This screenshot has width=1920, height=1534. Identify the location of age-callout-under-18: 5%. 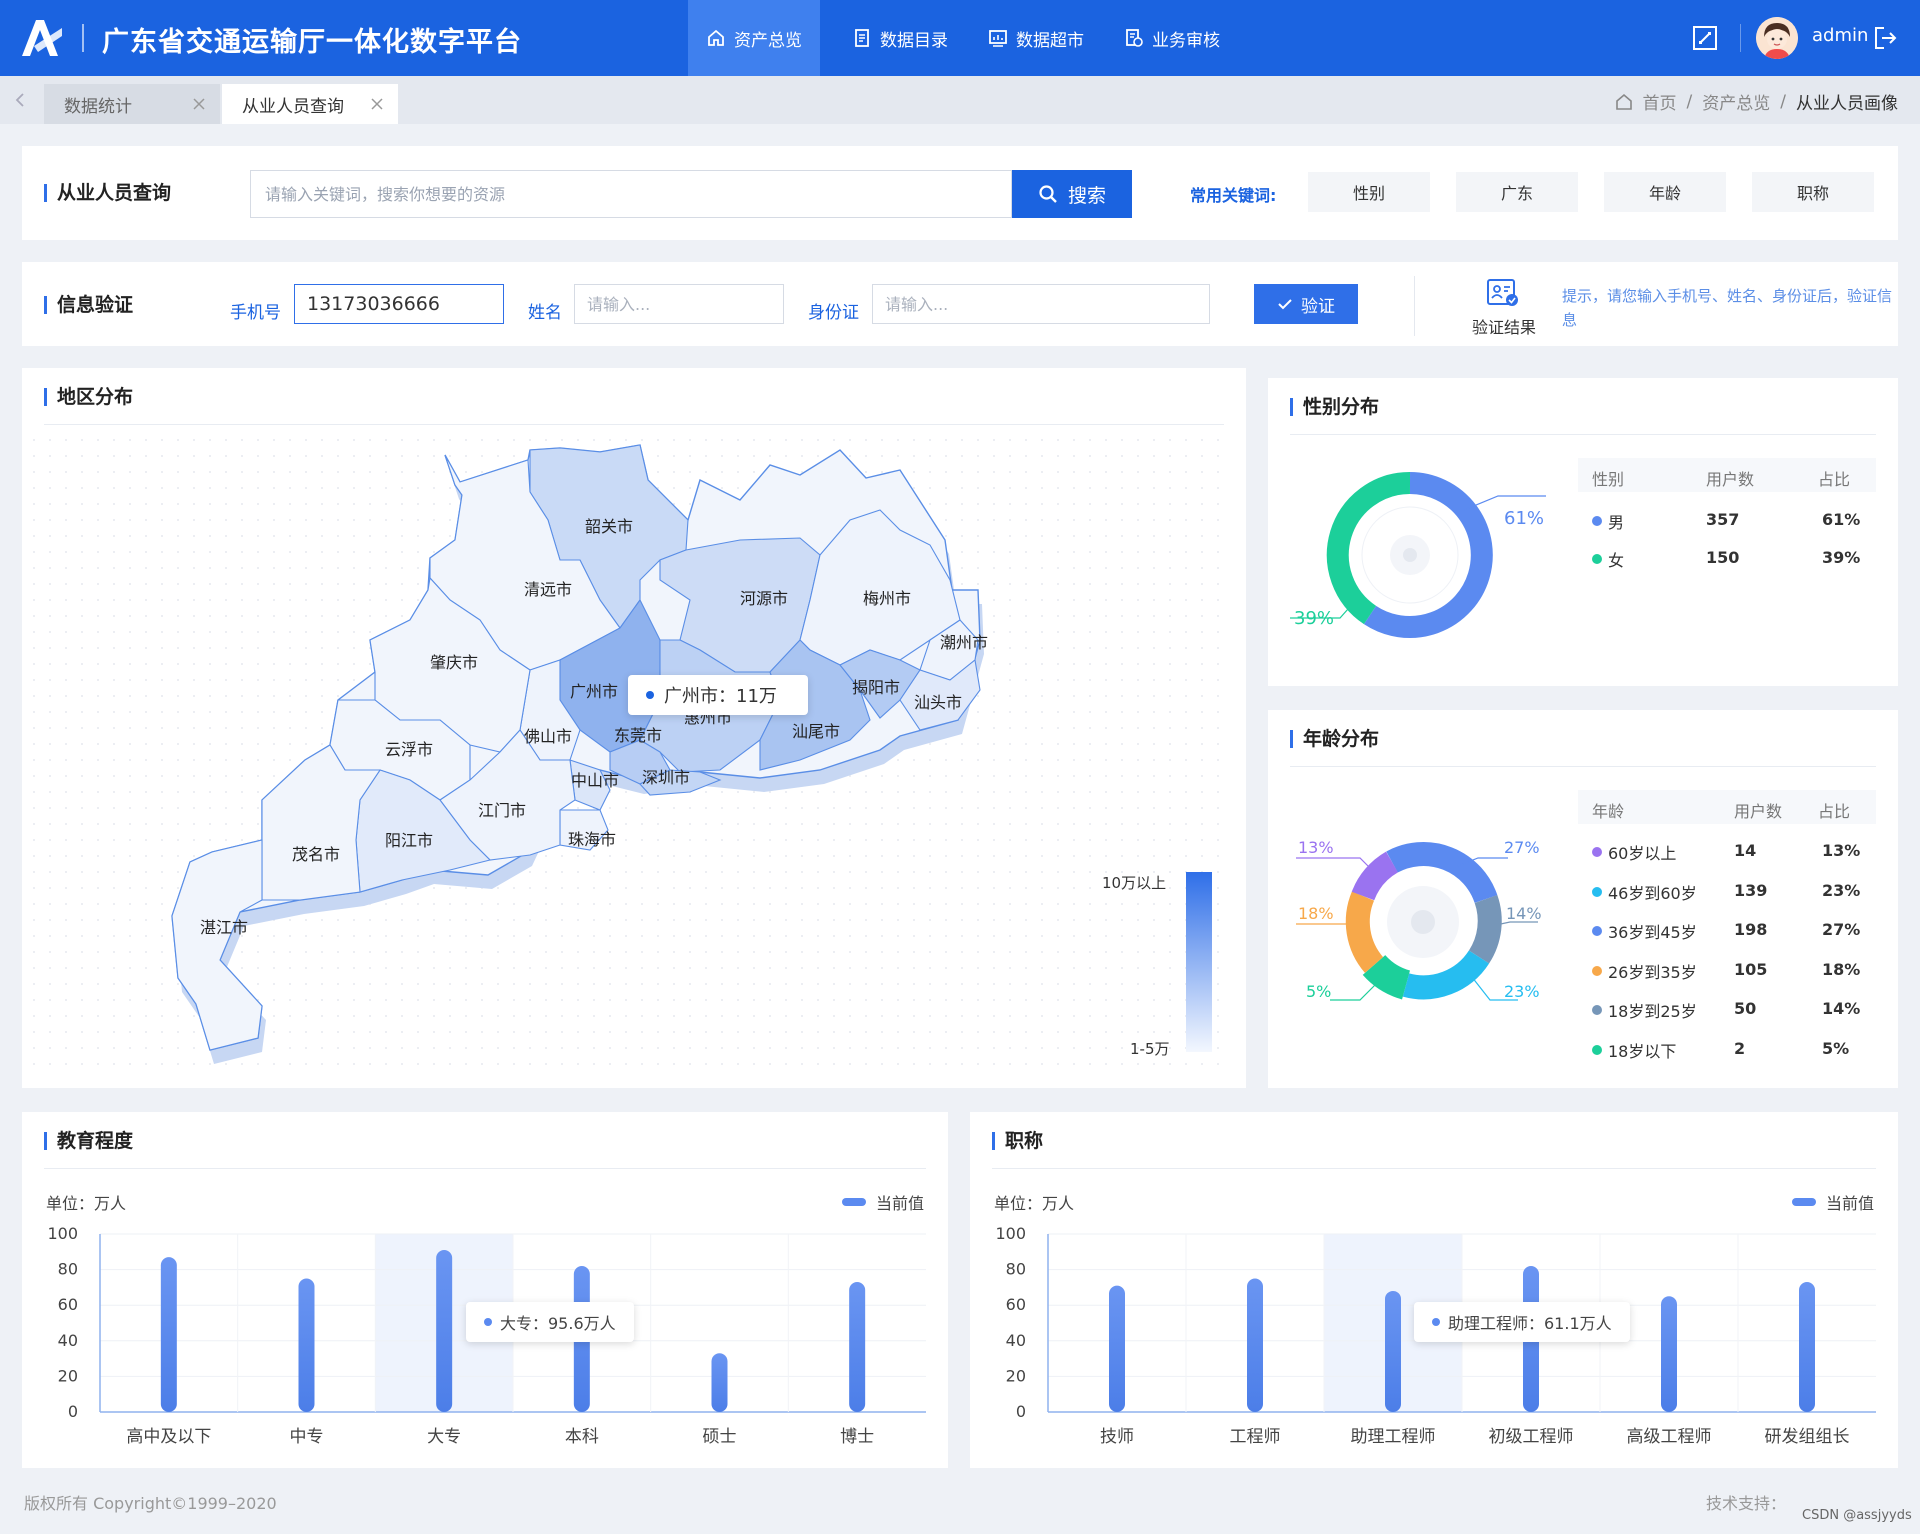
(1319, 991).